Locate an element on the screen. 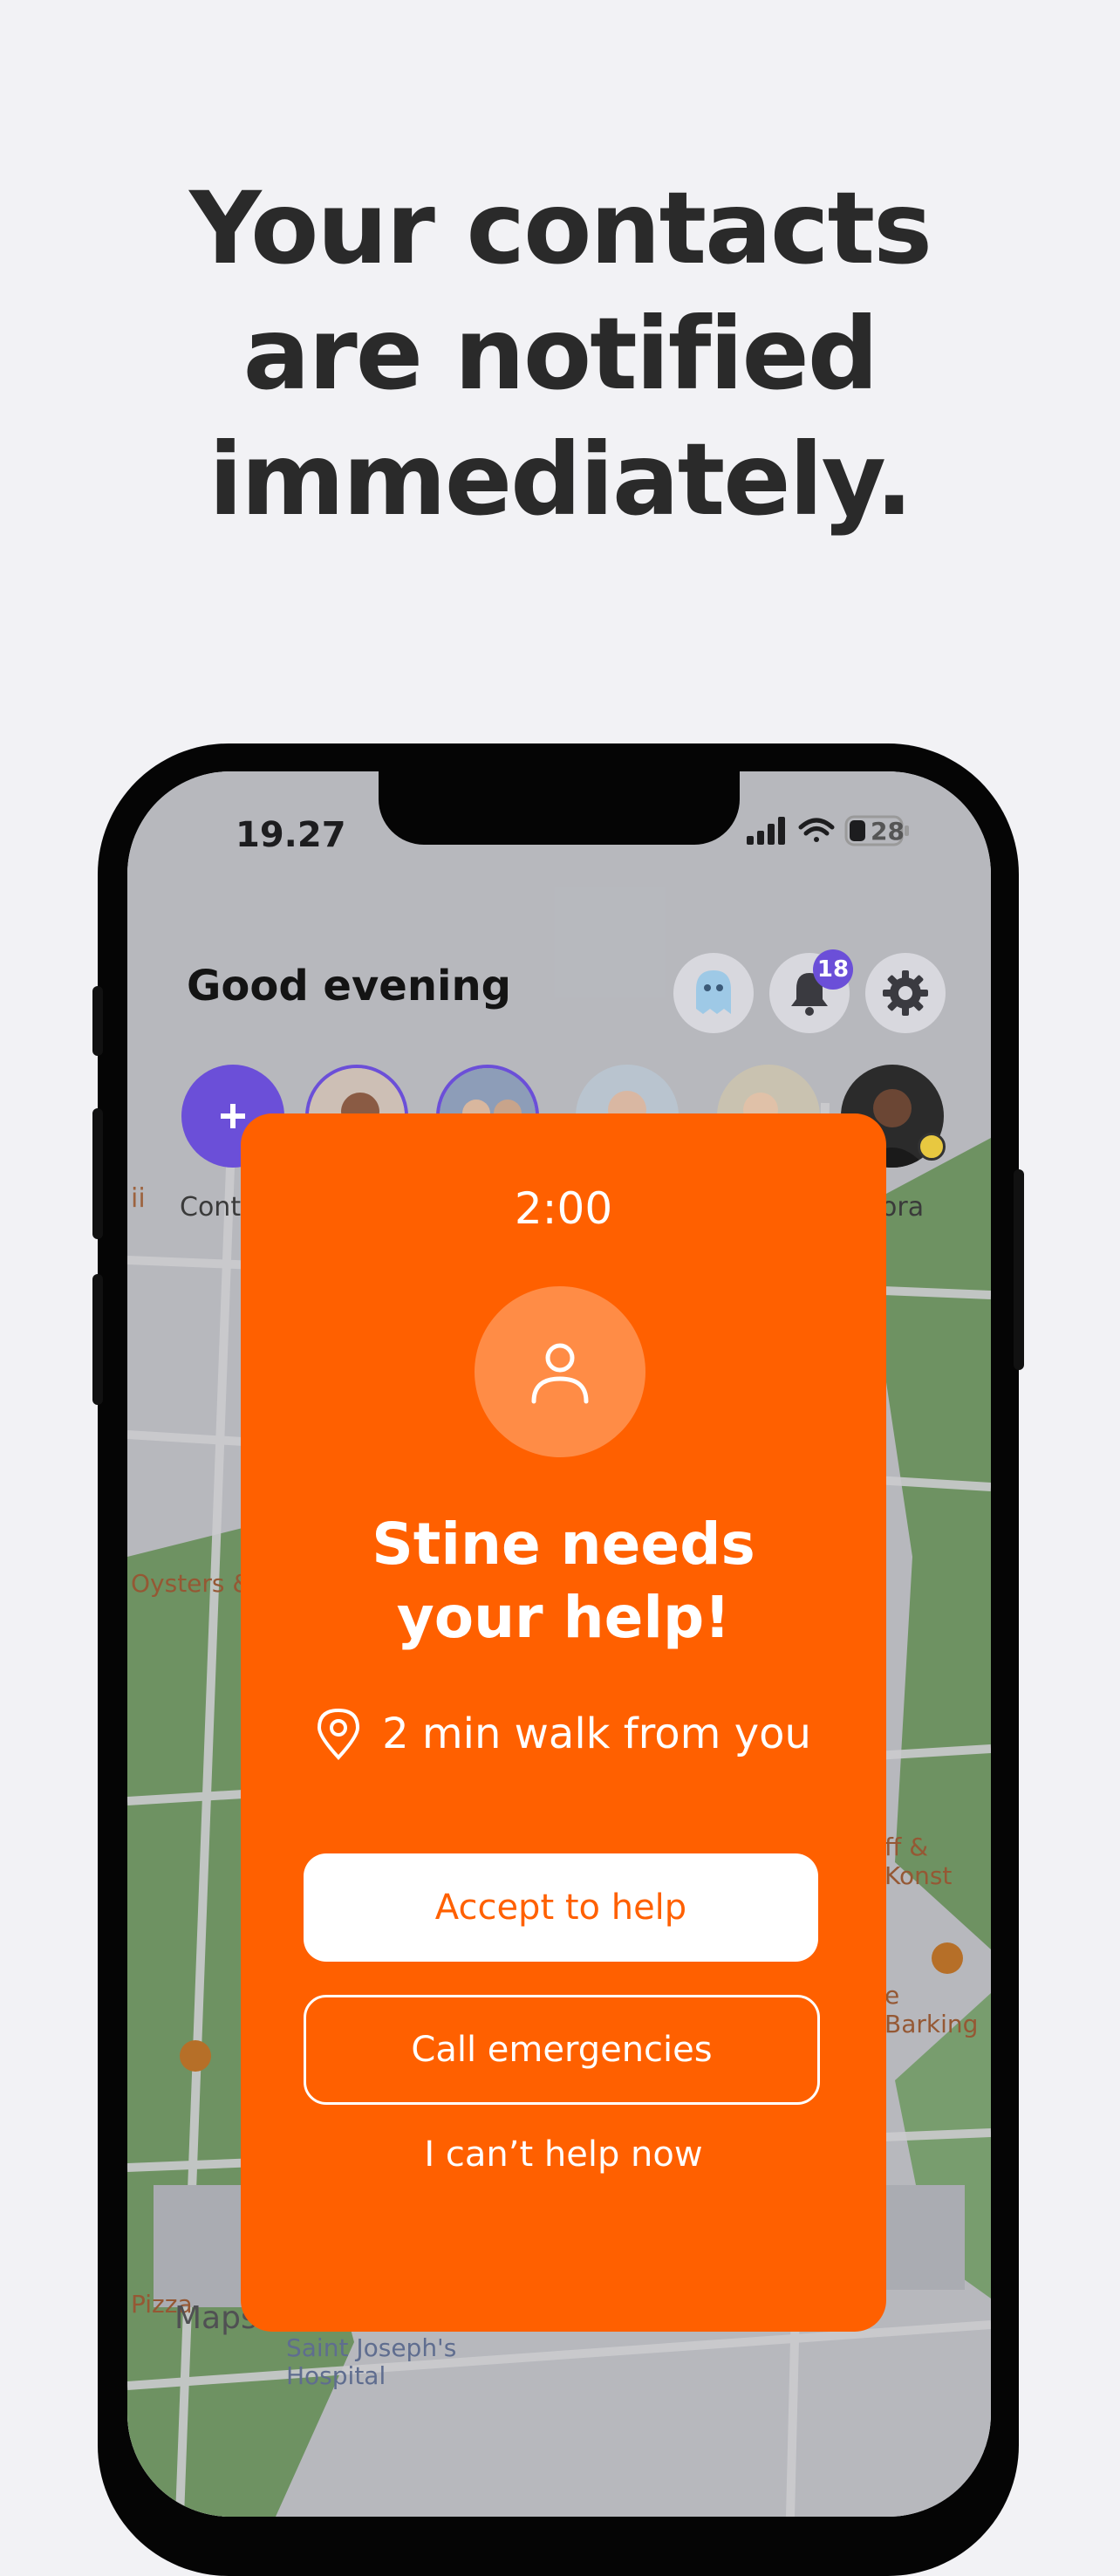 The height and width of the screenshot is (2576, 1120). cellular-signal-icon is located at coordinates (766, 831).